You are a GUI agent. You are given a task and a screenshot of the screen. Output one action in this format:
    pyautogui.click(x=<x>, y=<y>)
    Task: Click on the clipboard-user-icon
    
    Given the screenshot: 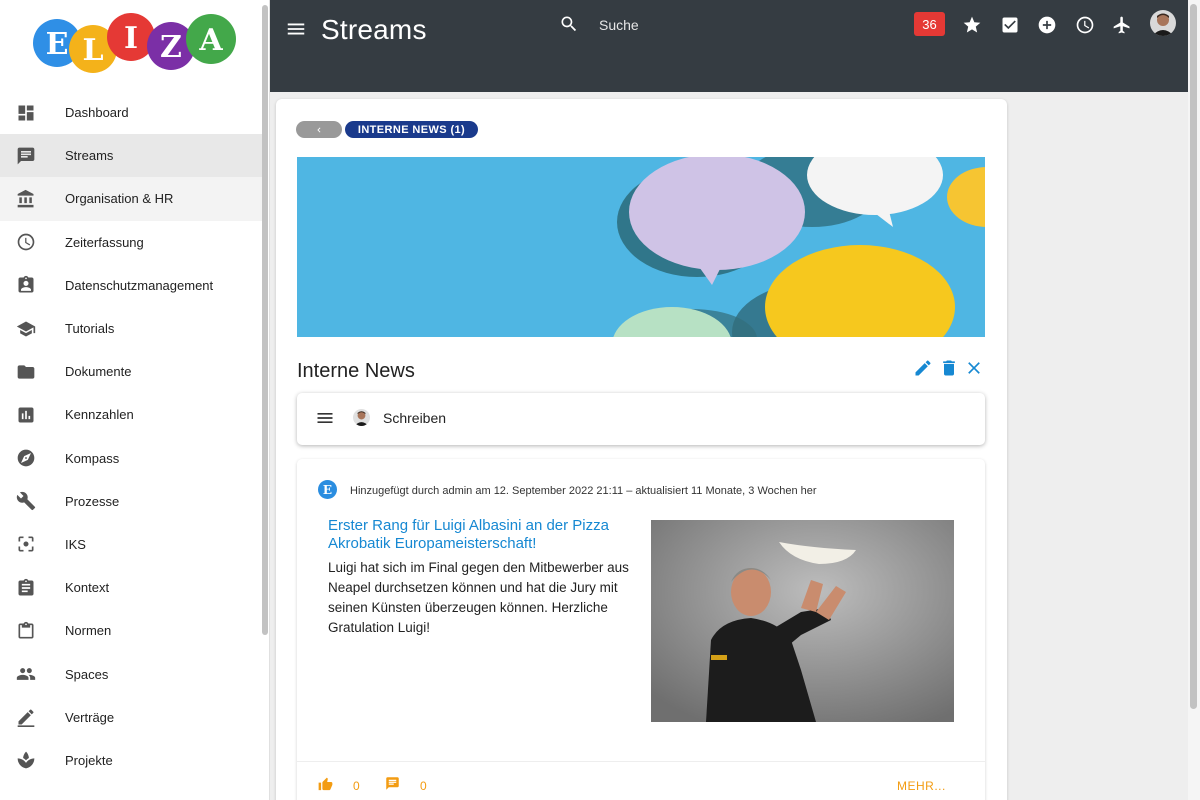 What is the action you would take?
    pyautogui.click(x=26, y=285)
    